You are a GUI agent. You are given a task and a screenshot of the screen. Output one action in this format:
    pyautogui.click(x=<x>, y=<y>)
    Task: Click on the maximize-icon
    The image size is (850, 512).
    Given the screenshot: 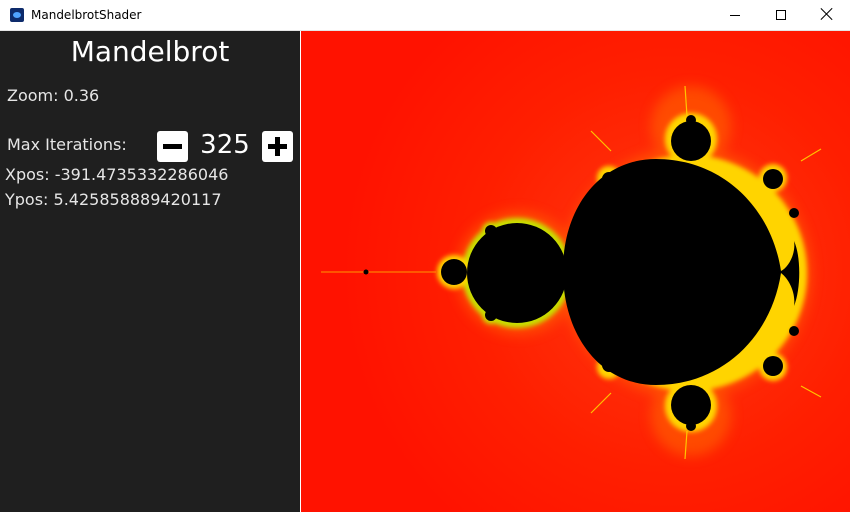 What is the action you would take?
    pyautogui.click(x=781, y=15)
    